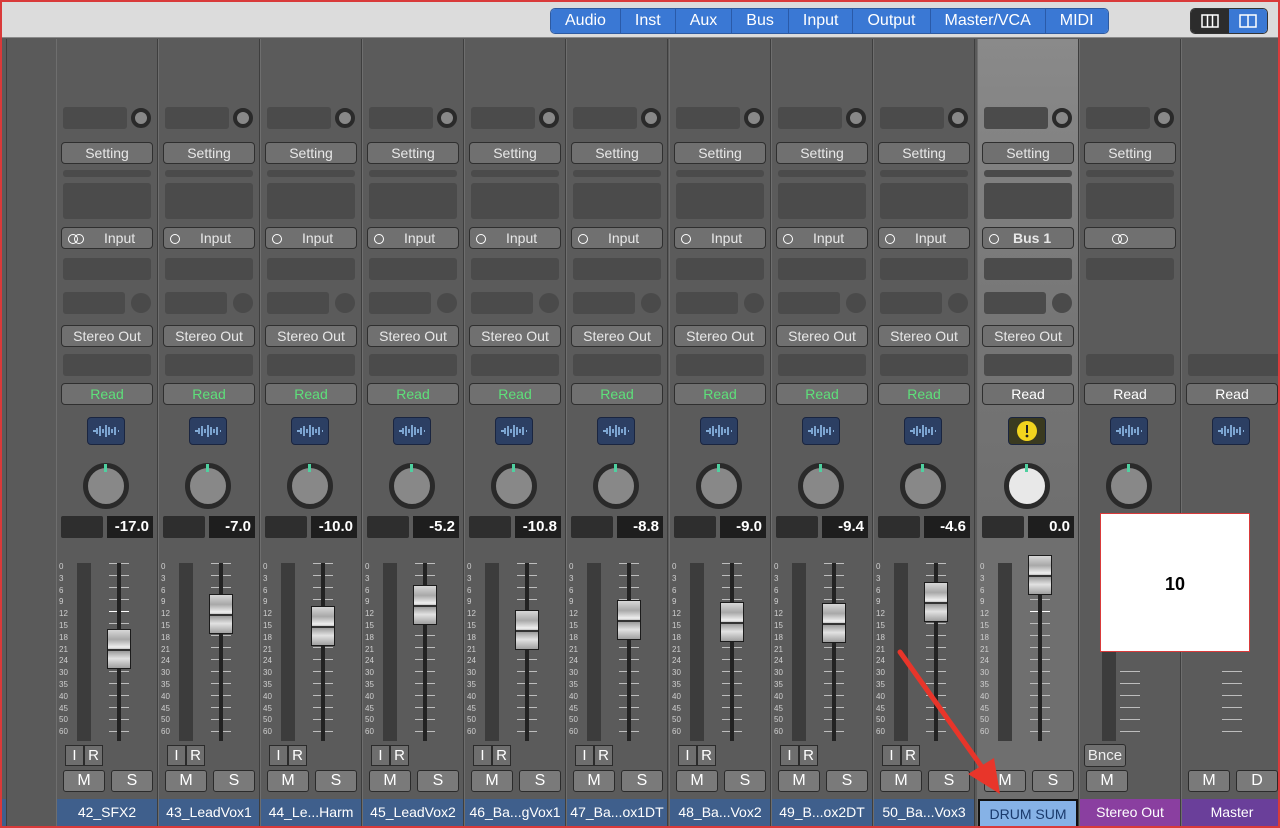 This screenshot has width=1280, height=828. What do you see at coordinates (232, 527) in the screenshot?
I see `volume-value: -7.0` at bounding box center [232, 527].